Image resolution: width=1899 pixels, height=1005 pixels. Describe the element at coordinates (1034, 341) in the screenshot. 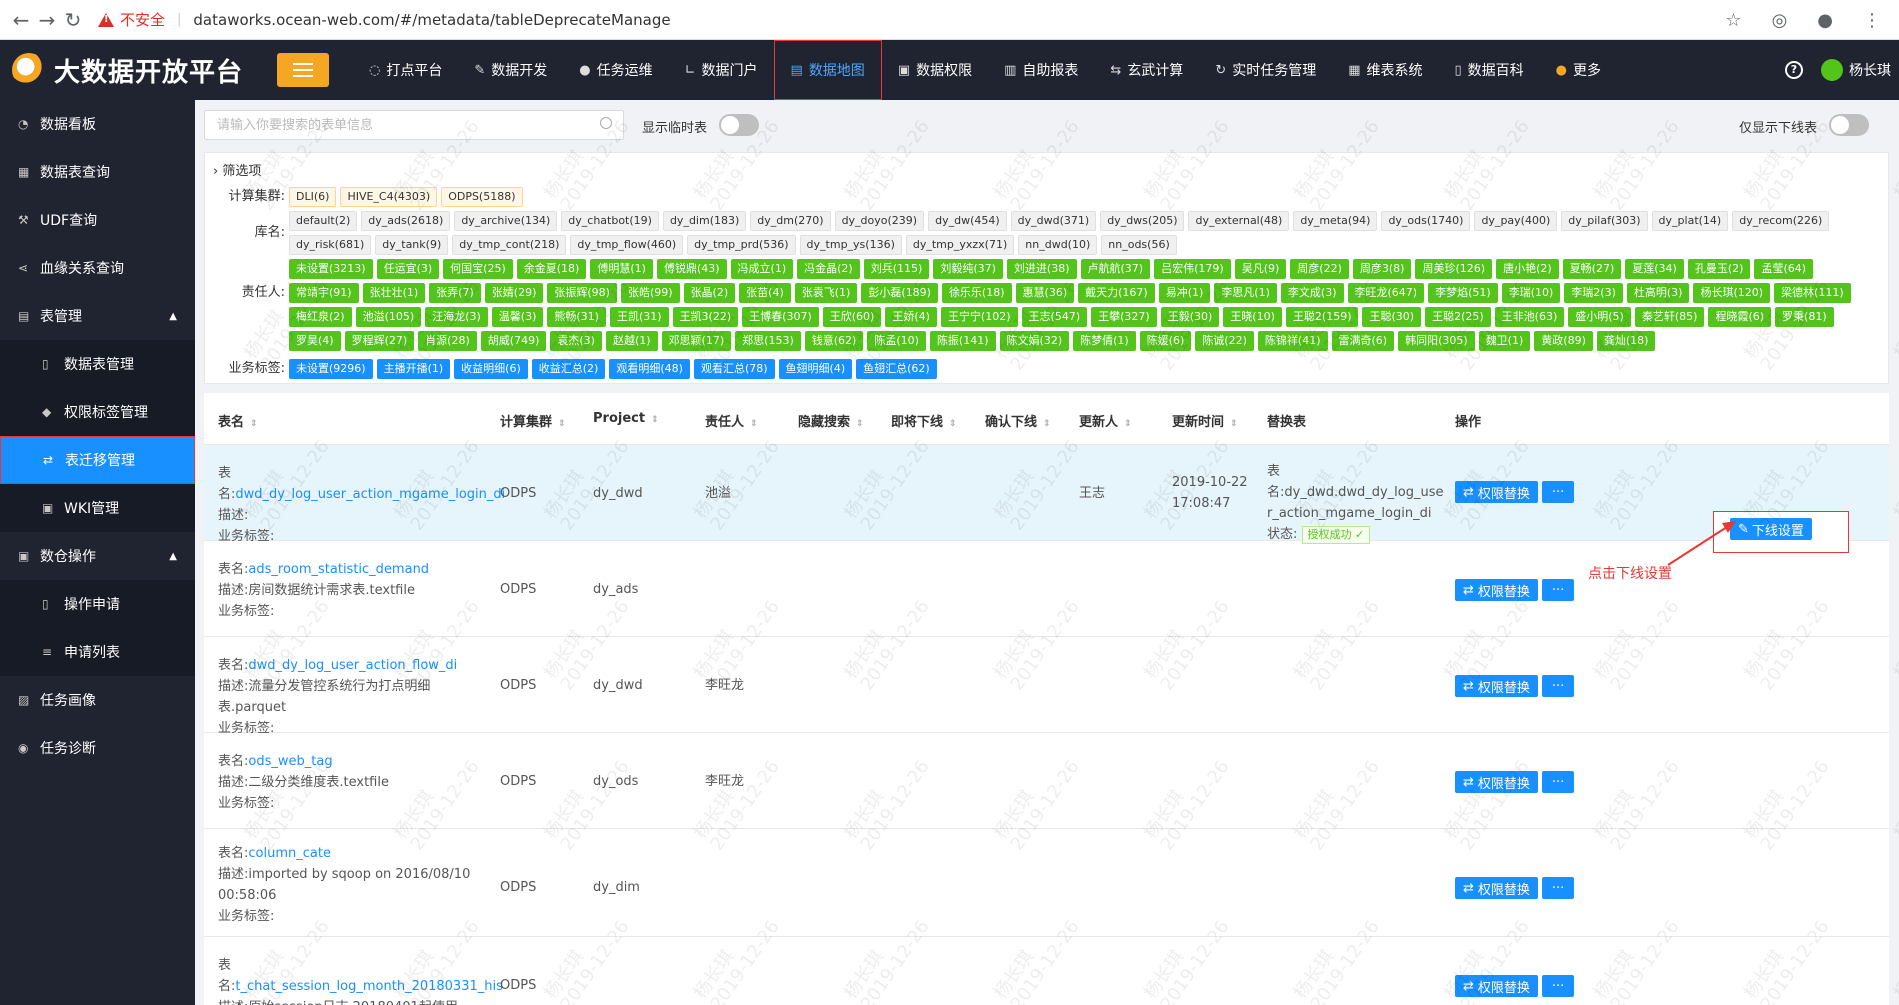

I see `owner-tag: 陈文娟(32)` at that location.